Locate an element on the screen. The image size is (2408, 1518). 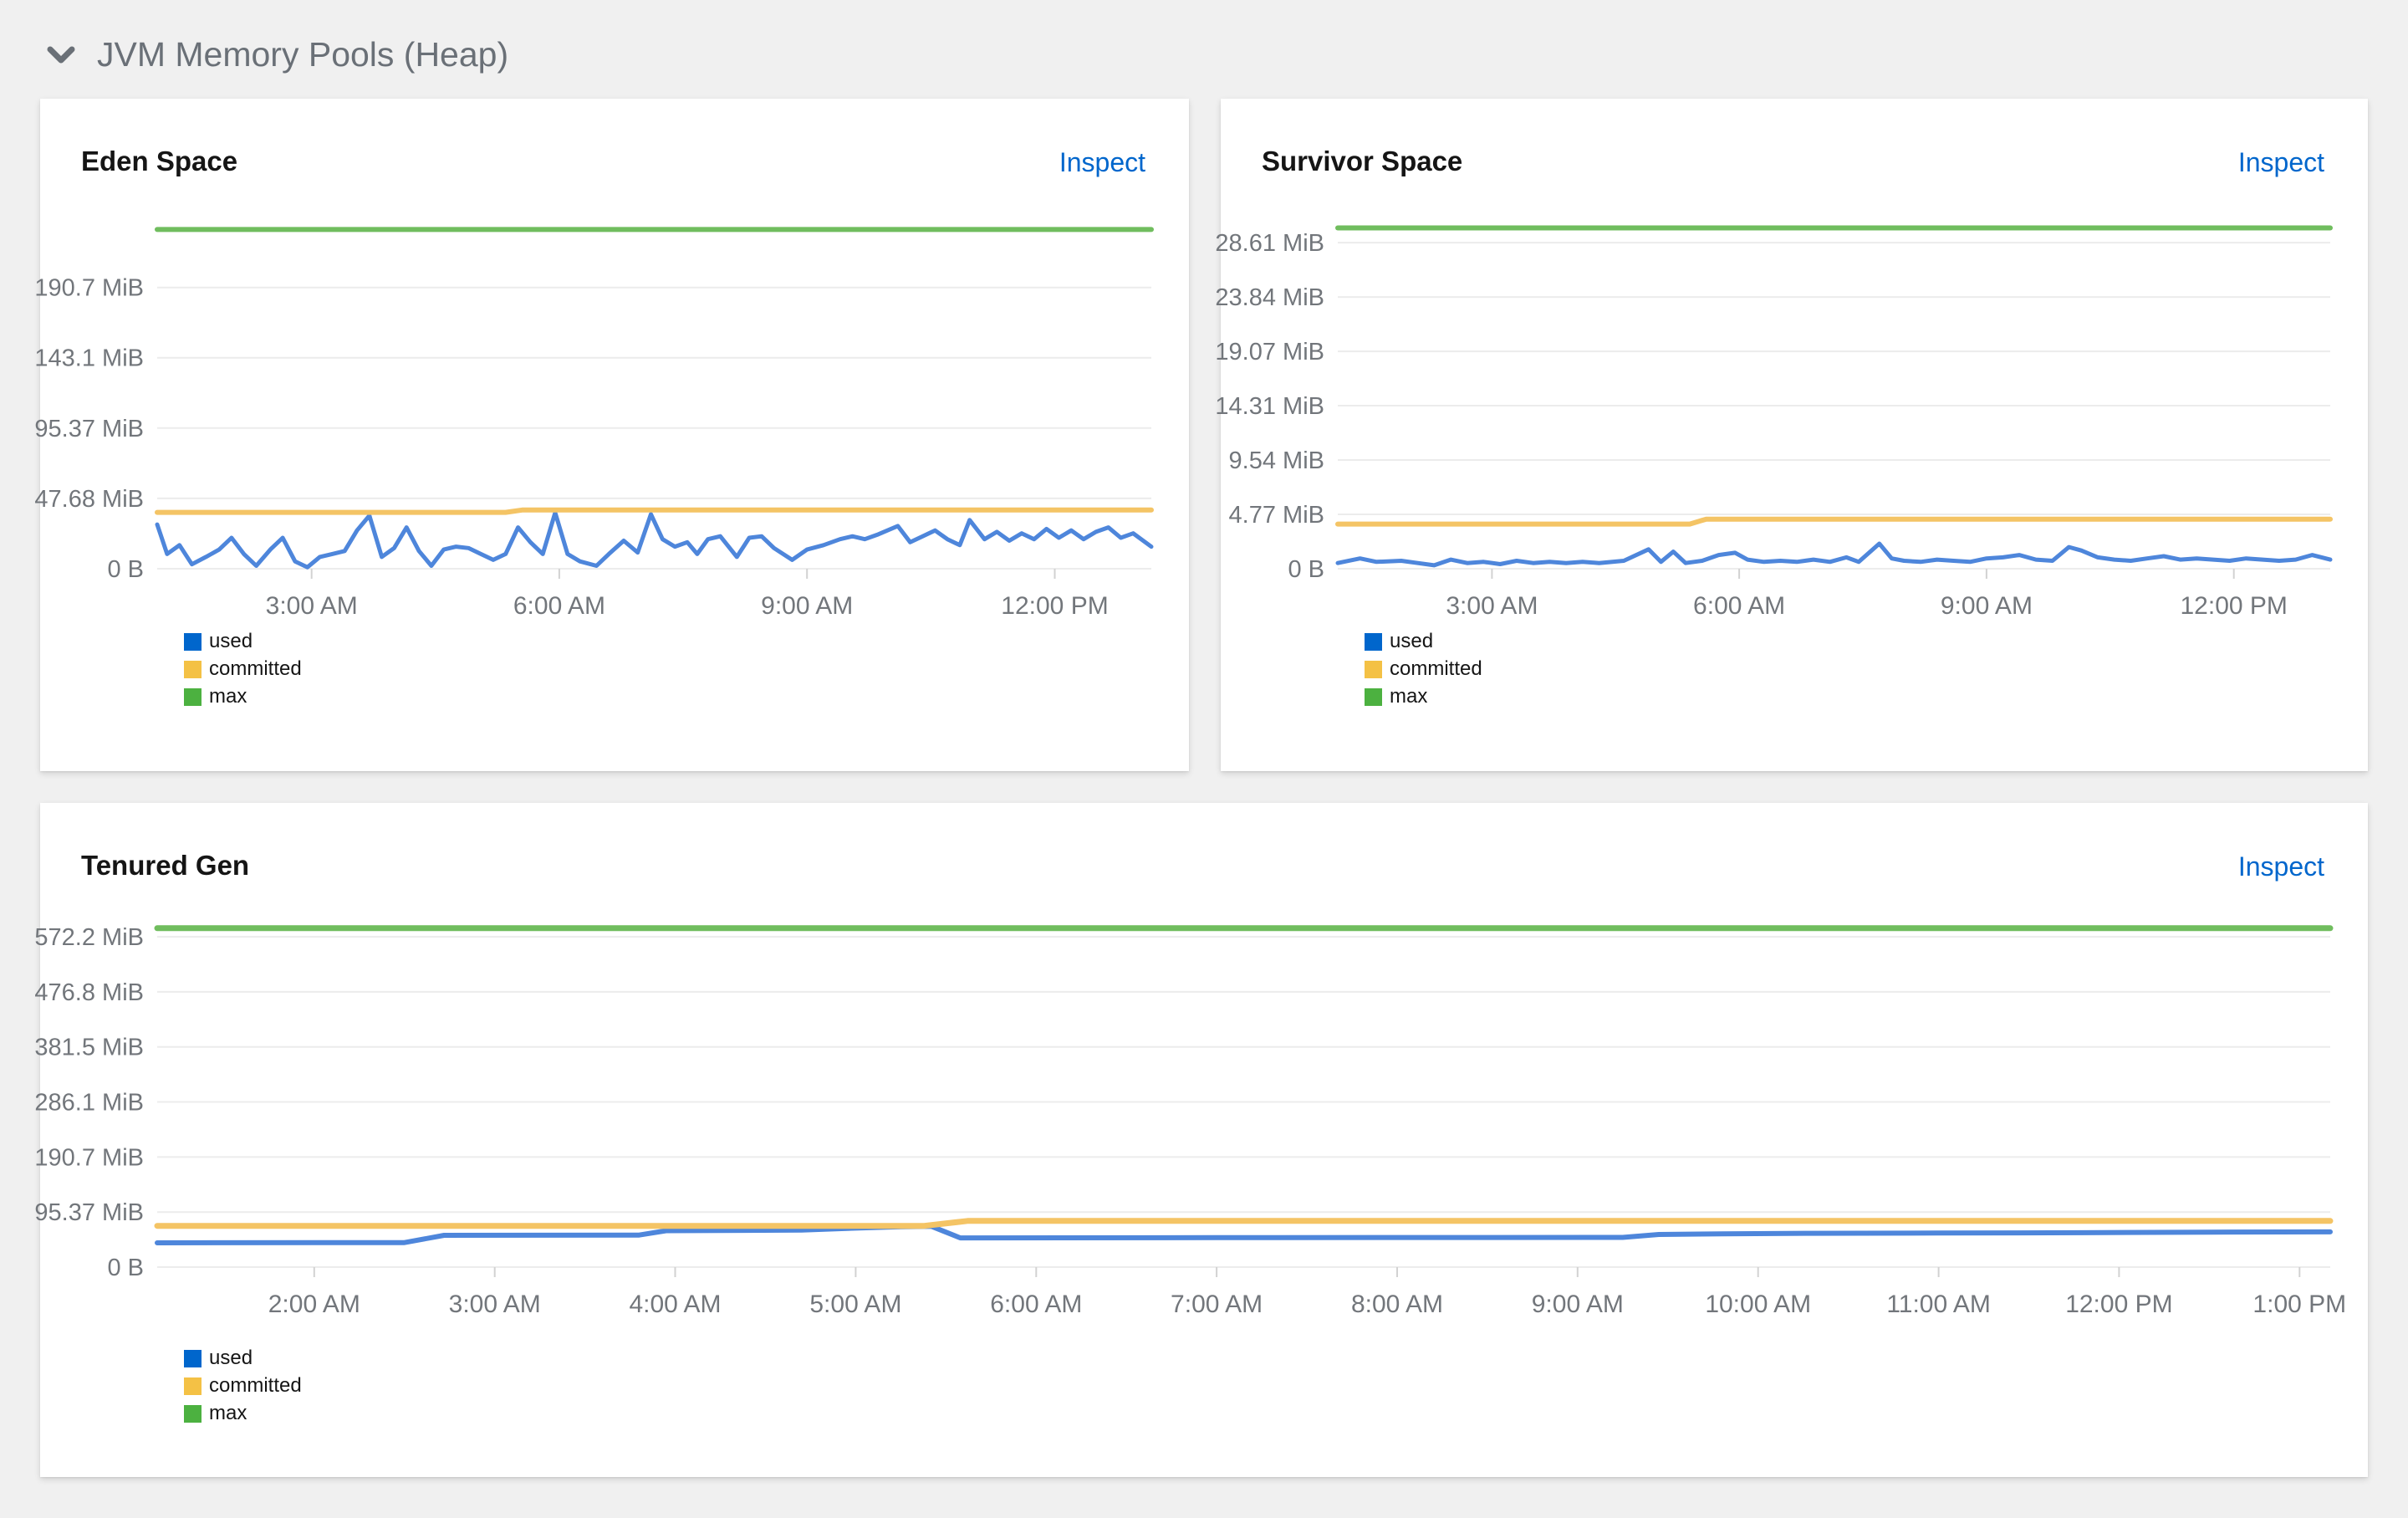
svg-text: 11:00 AM is located at coordinates (1939, 1304).